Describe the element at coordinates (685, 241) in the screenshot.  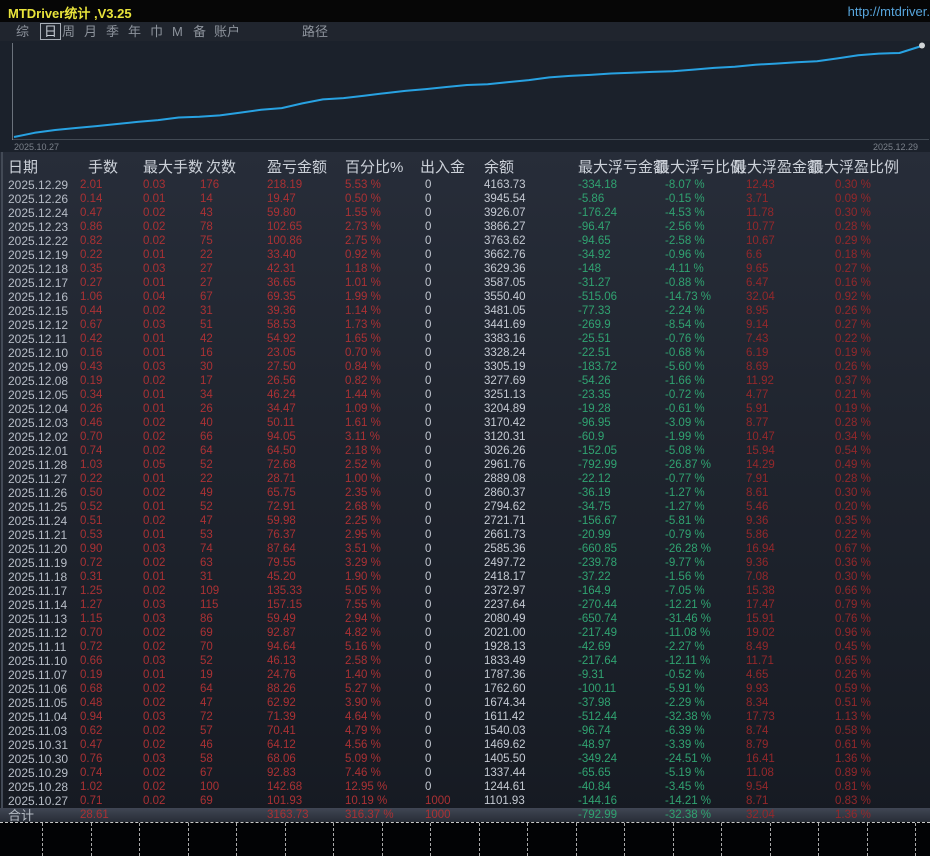
I see `table-cell: -2.58 %` at that location.